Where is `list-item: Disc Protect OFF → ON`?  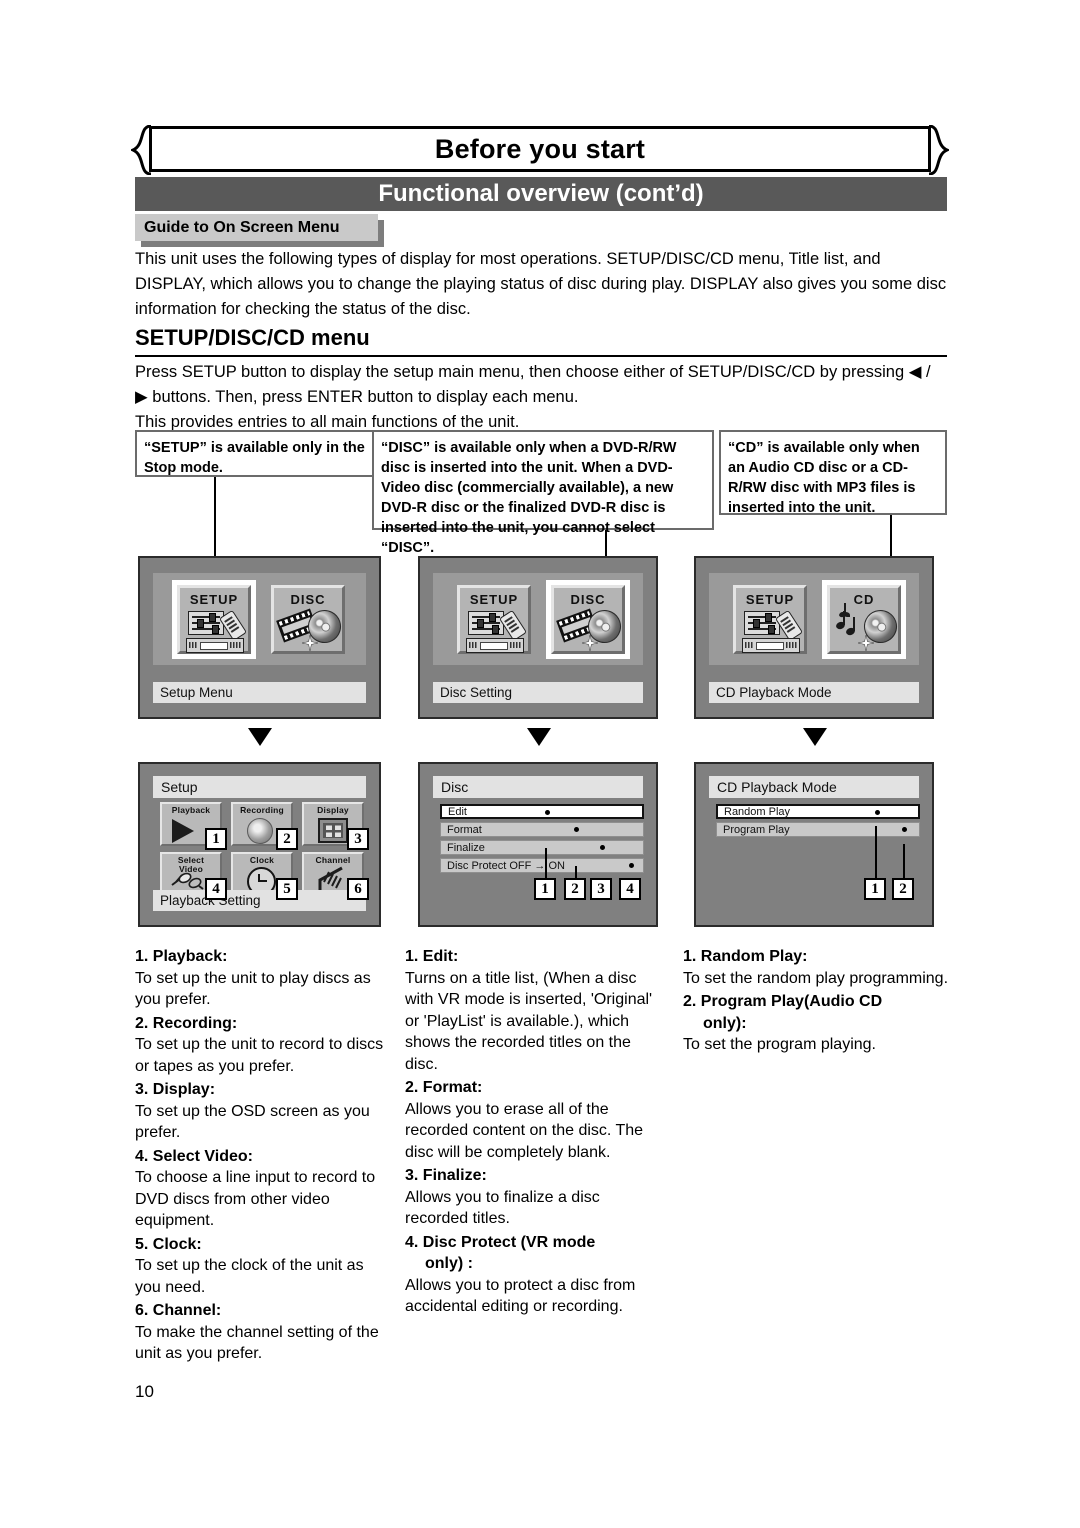 list-item: Disc Protect OFF → ON is located at coordinates (542, 865).